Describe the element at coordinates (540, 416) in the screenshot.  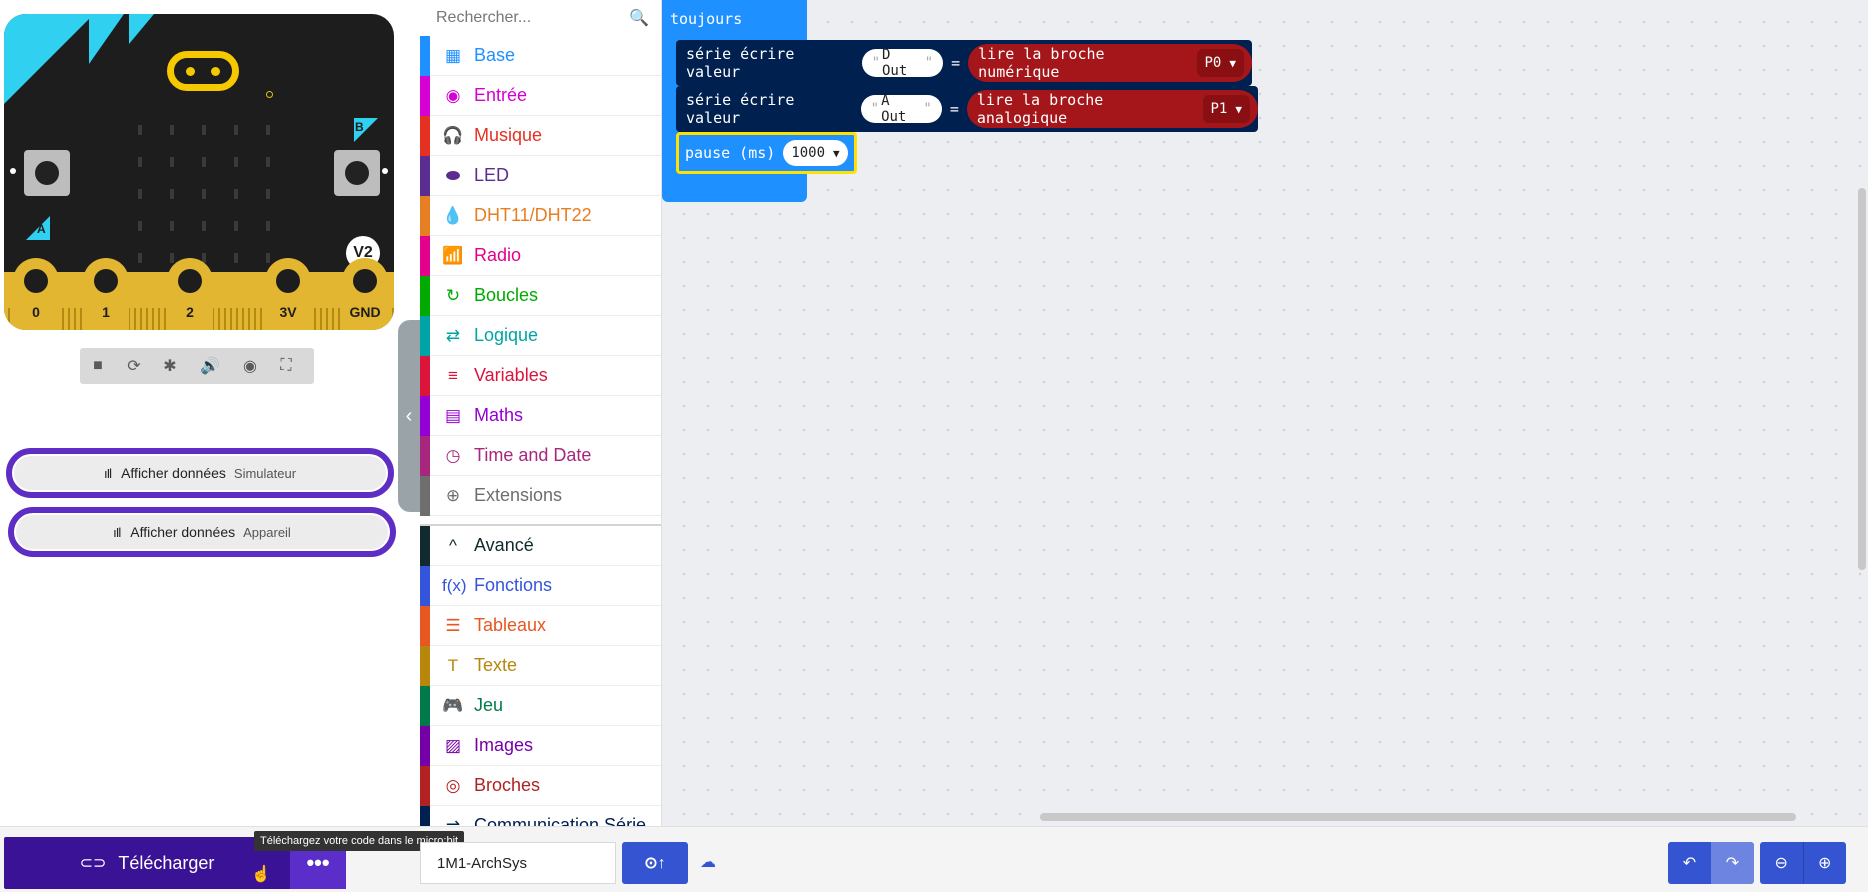
I see `toolbox-category-maths: ▤ Maths` at that location.